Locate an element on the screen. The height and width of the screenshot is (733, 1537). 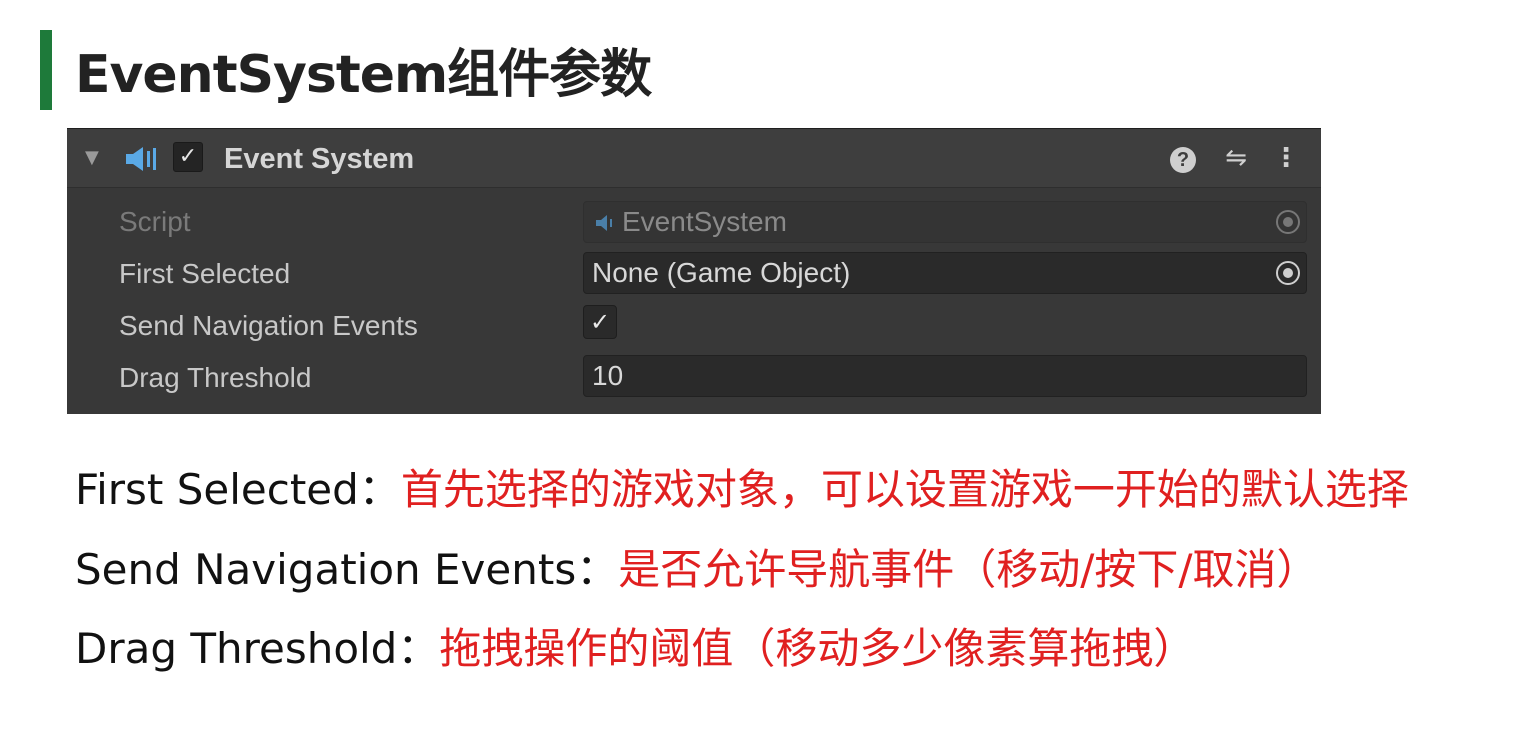
script-field: EventSystem is located at coordinates (945, 222).